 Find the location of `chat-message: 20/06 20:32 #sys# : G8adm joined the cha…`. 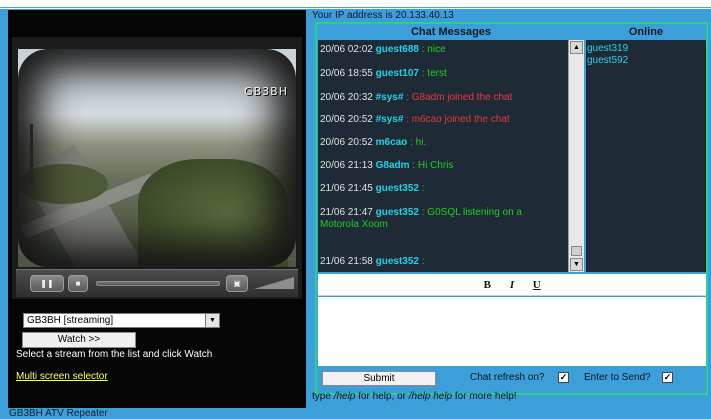

chat-message: 20/06 20:32 #sys# : G8adm joined the cha… is located at coordinates (440, 98).